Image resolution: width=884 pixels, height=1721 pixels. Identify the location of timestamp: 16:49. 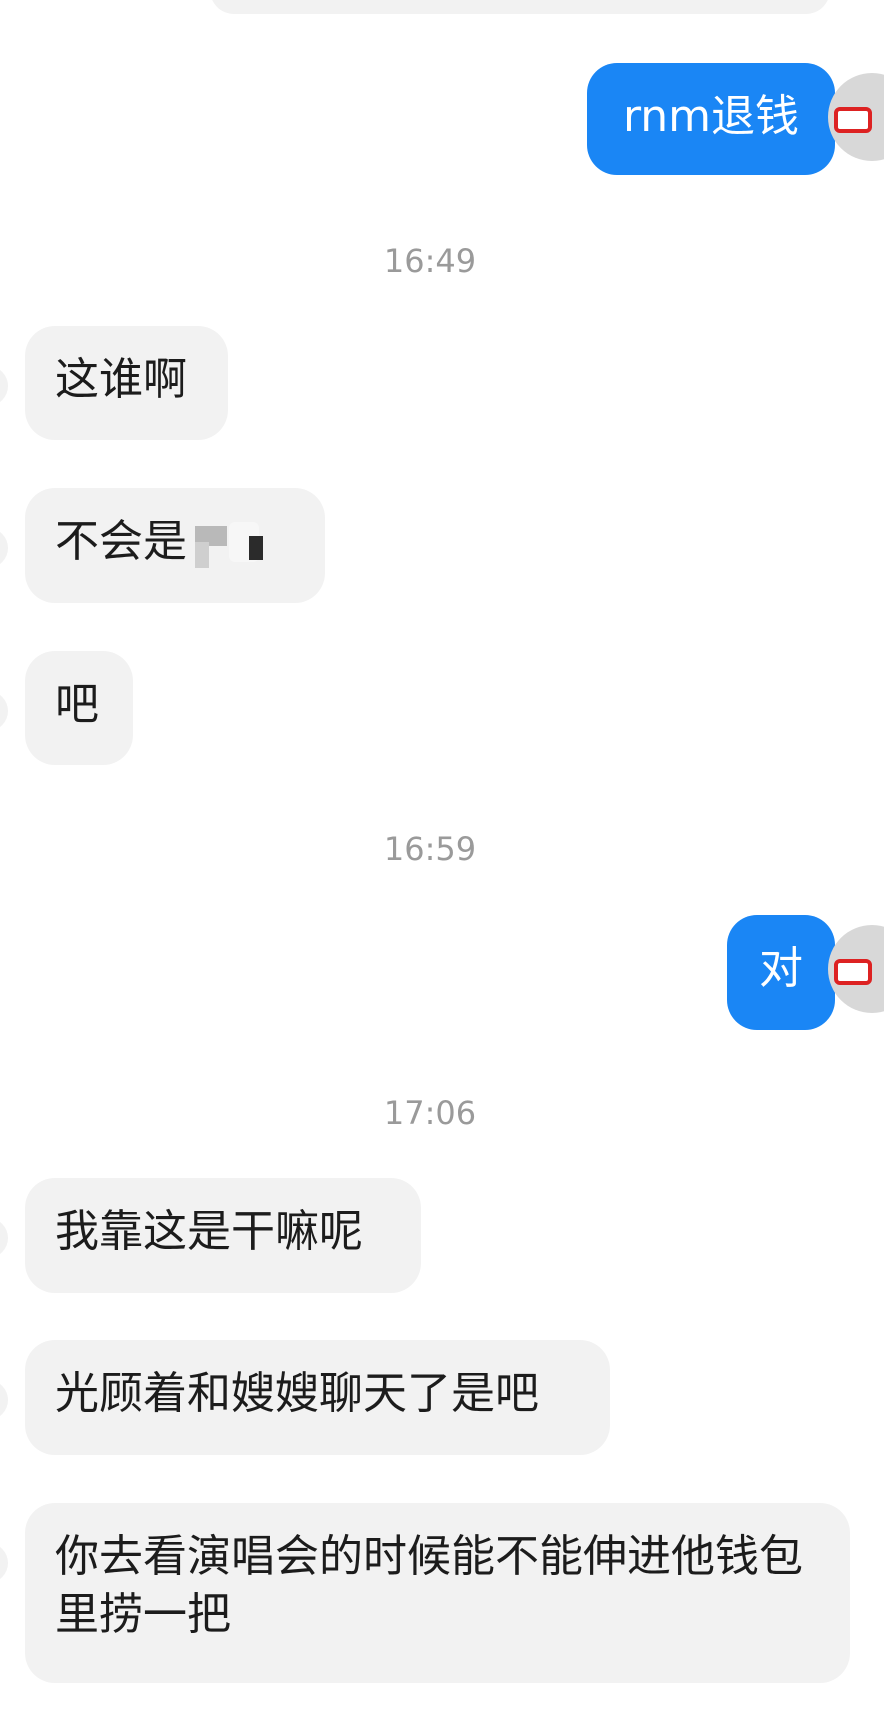
(430, 261).